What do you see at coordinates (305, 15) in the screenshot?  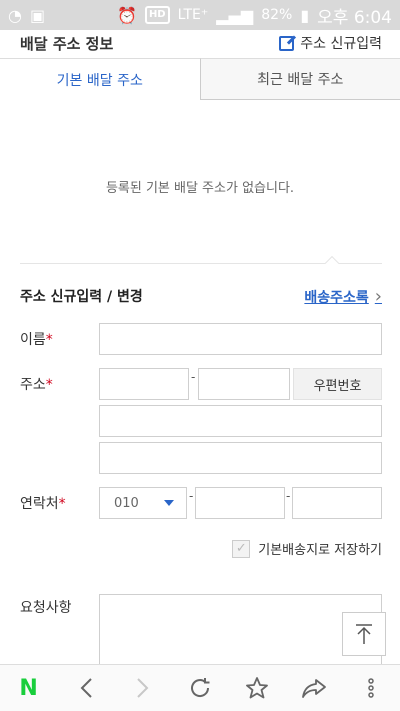 I see `battery-icon: ▮` at bounding box center [305, 15].